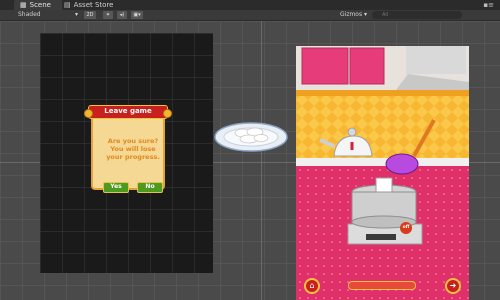 The width and height of the screenshot is (500, 300). I want to click on tab-asset-store-label: Asset Store, so click(93, 5).